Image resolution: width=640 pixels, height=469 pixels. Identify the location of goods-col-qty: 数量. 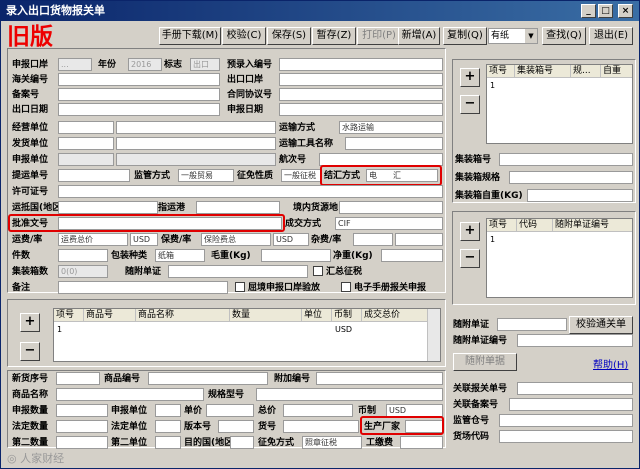
(266, 315).